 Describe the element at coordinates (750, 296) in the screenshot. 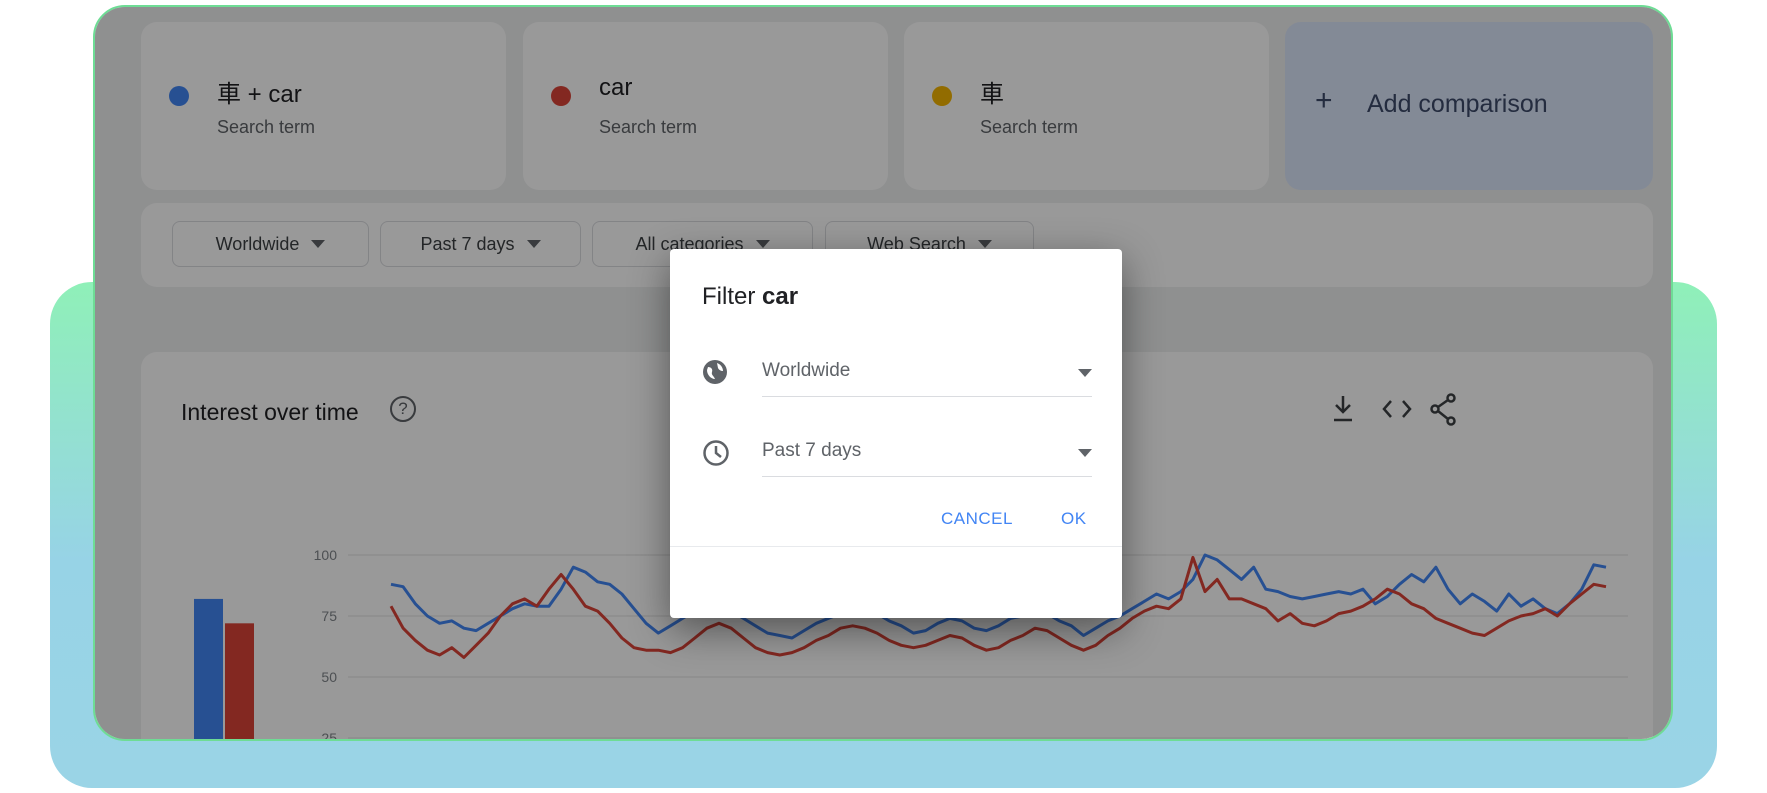

I see `dialog-title: Filter car` at that location.